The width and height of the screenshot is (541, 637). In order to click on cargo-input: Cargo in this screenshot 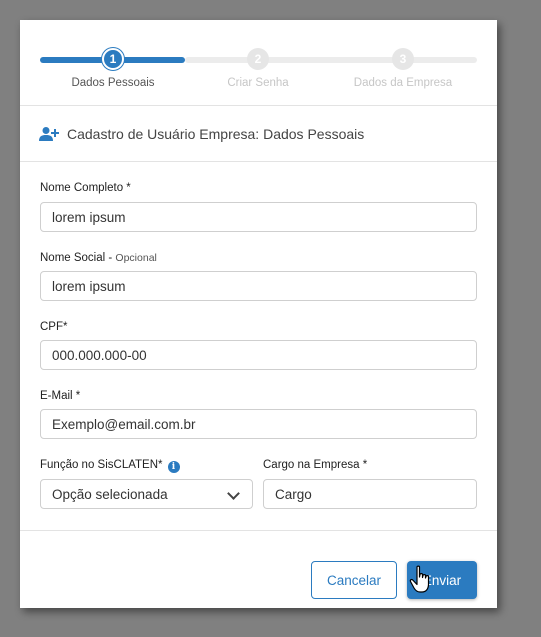, I will do `click(370, 494)`.